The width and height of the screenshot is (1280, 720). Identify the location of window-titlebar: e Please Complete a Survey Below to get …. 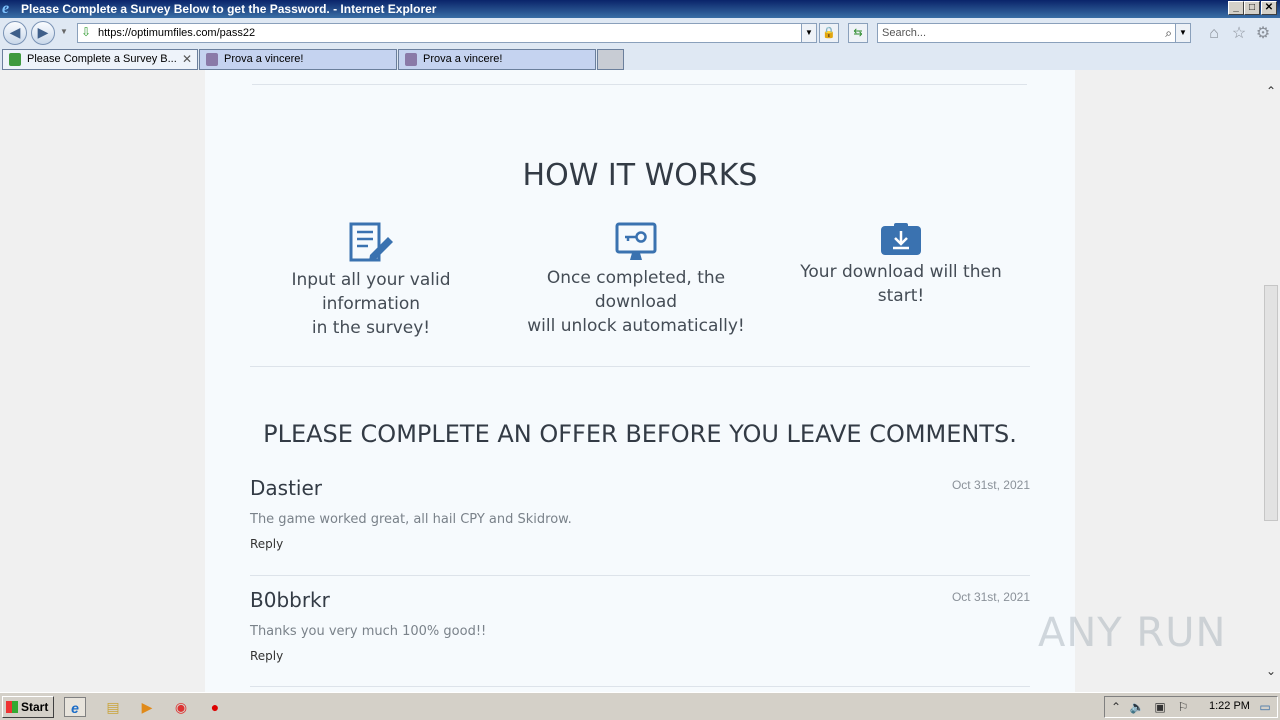
(640, 9).